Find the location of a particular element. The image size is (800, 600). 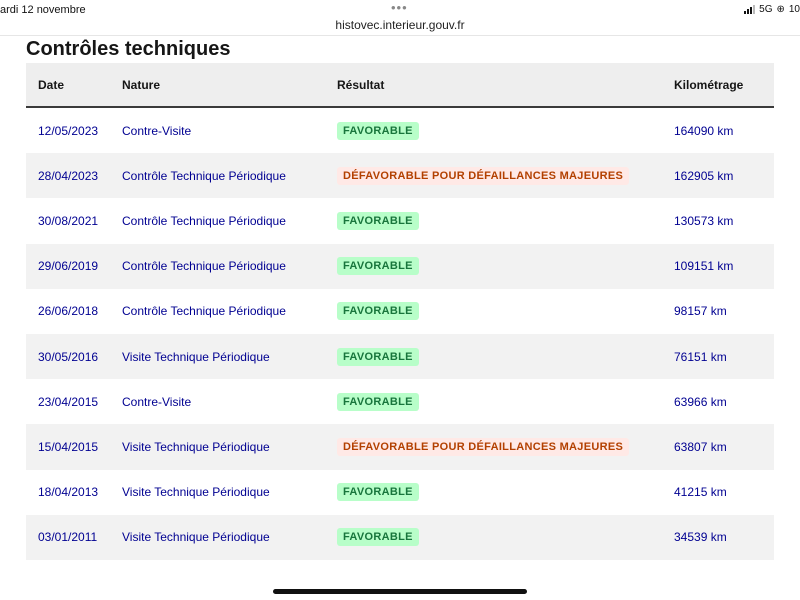

cell-date: 23/04/2015 is located at coordinates (68, 401).